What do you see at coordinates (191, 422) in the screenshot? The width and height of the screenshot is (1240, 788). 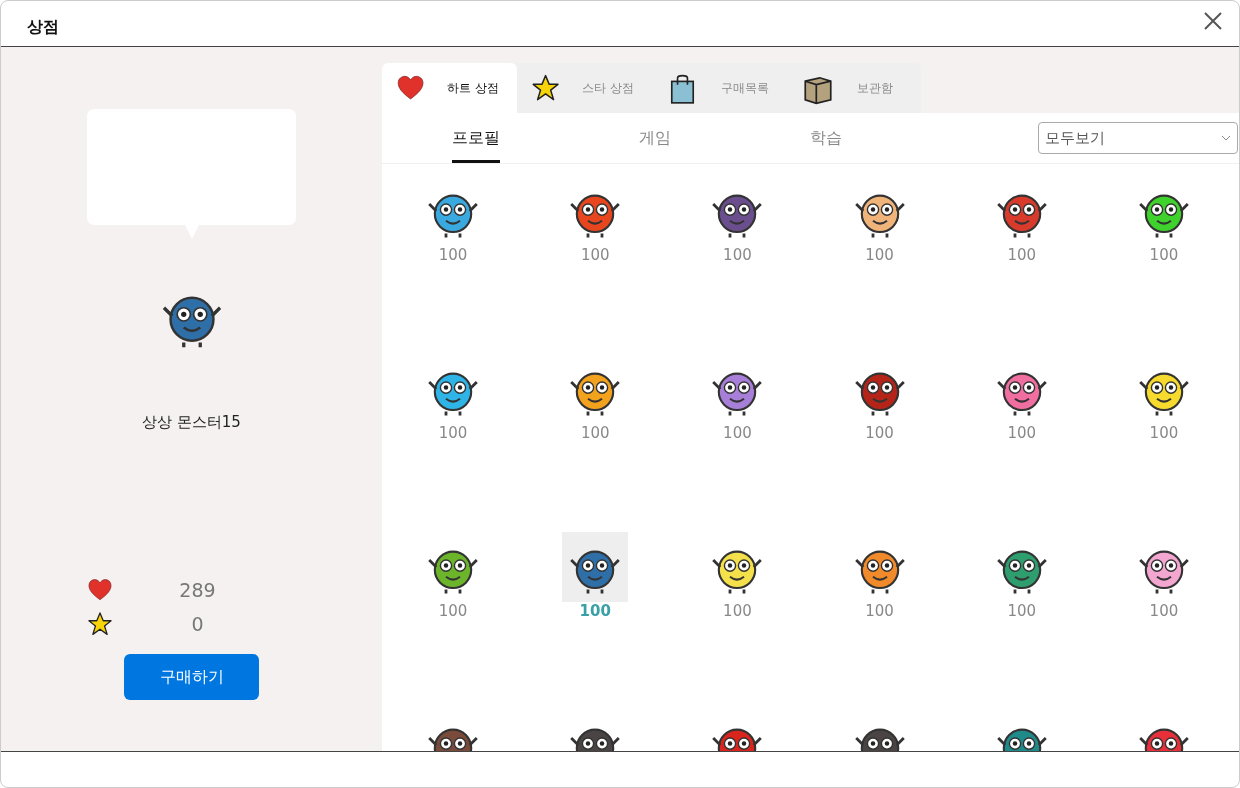 I see `item-name: 상상 몬스터15` at bounding box center [191, 422].